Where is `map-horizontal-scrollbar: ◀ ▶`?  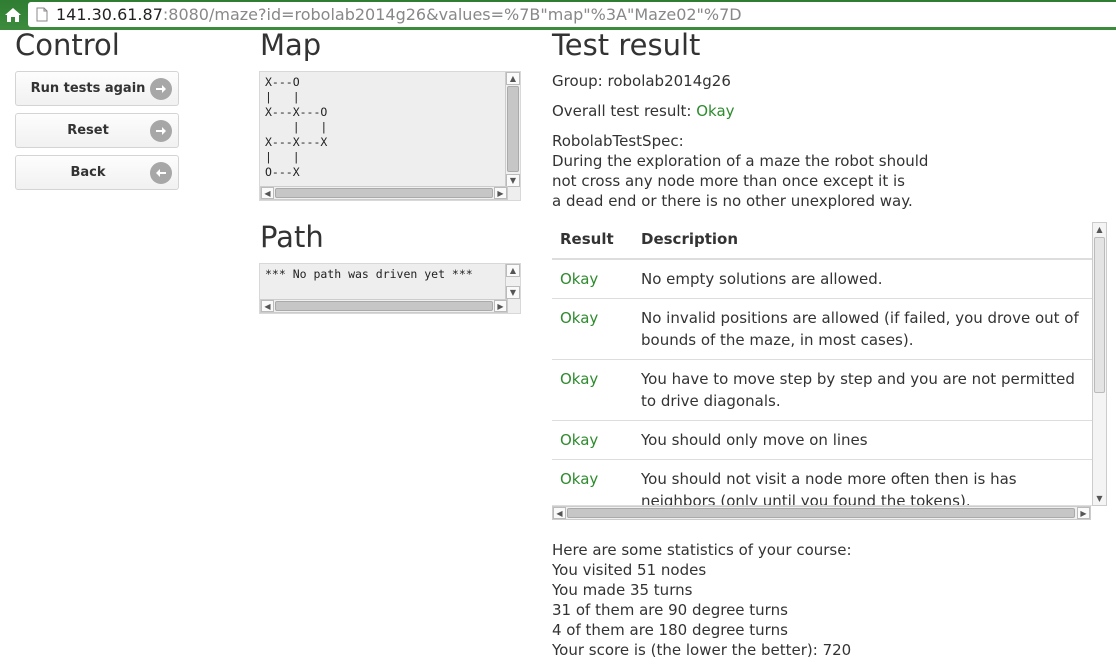
map-horizontal-scrollbar: ◀ ▶ is located at coordinates (384, 193).